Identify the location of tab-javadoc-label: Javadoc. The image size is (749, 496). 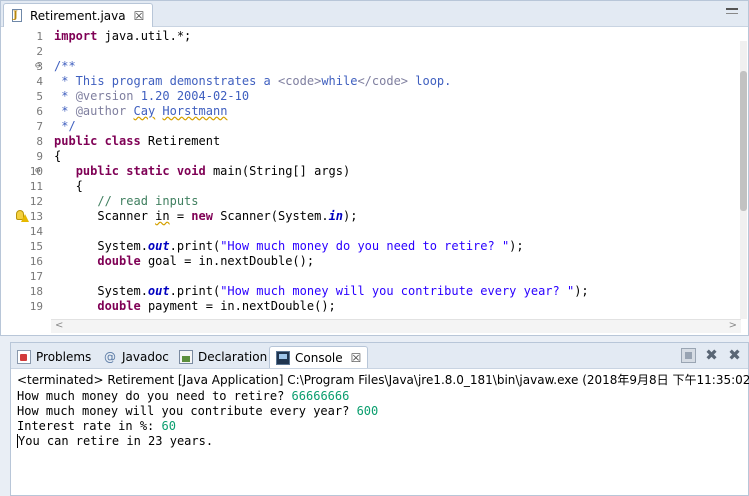
(145, 357).